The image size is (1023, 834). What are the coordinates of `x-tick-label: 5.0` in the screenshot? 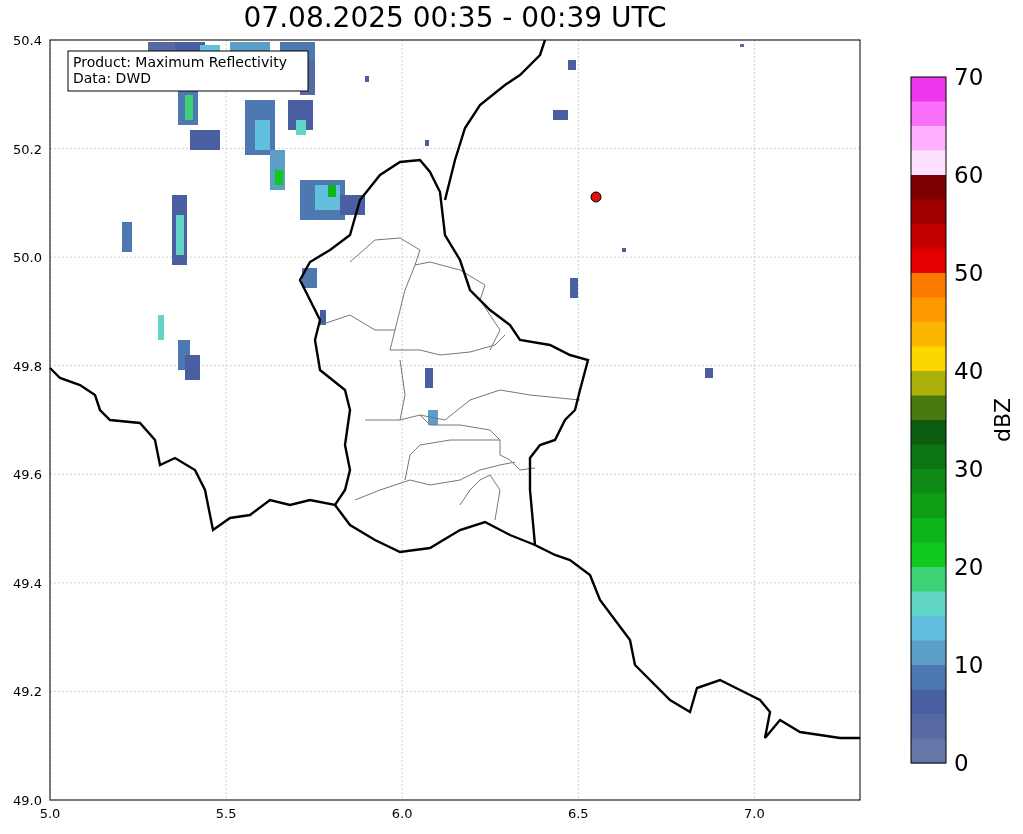 It's located at (50, 813).